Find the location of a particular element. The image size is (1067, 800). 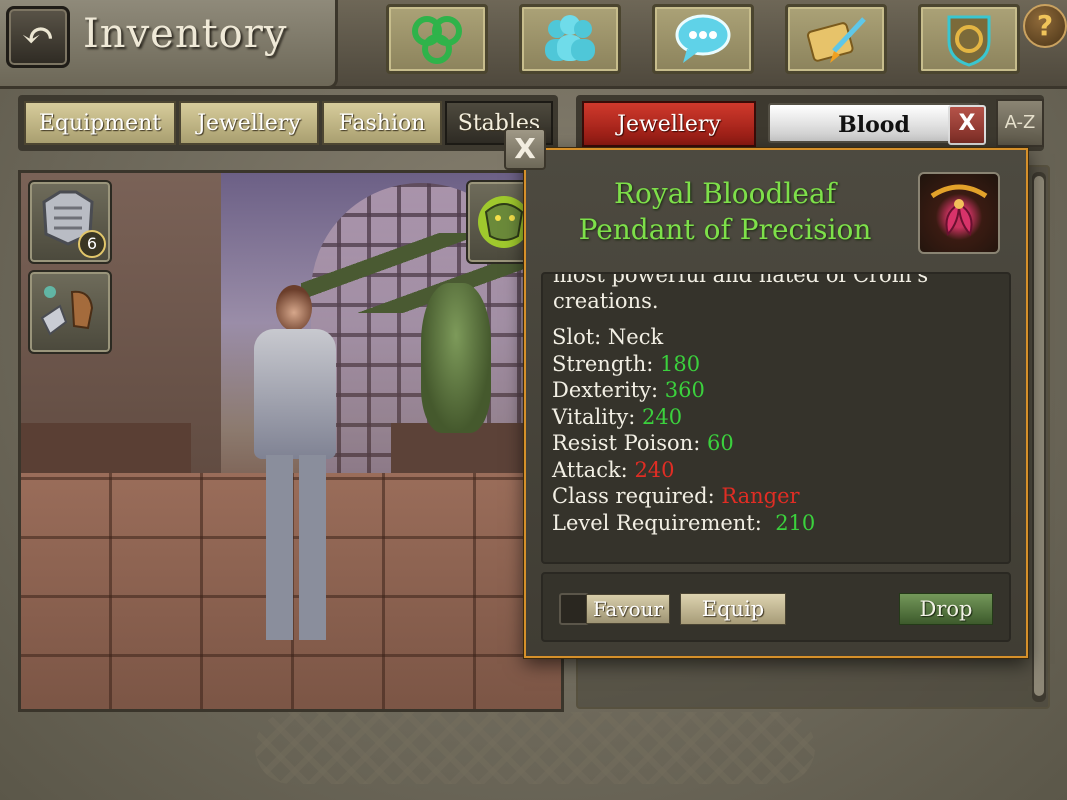

stat-row: Resist Poison: 60 is located at coordinates (772, 443).